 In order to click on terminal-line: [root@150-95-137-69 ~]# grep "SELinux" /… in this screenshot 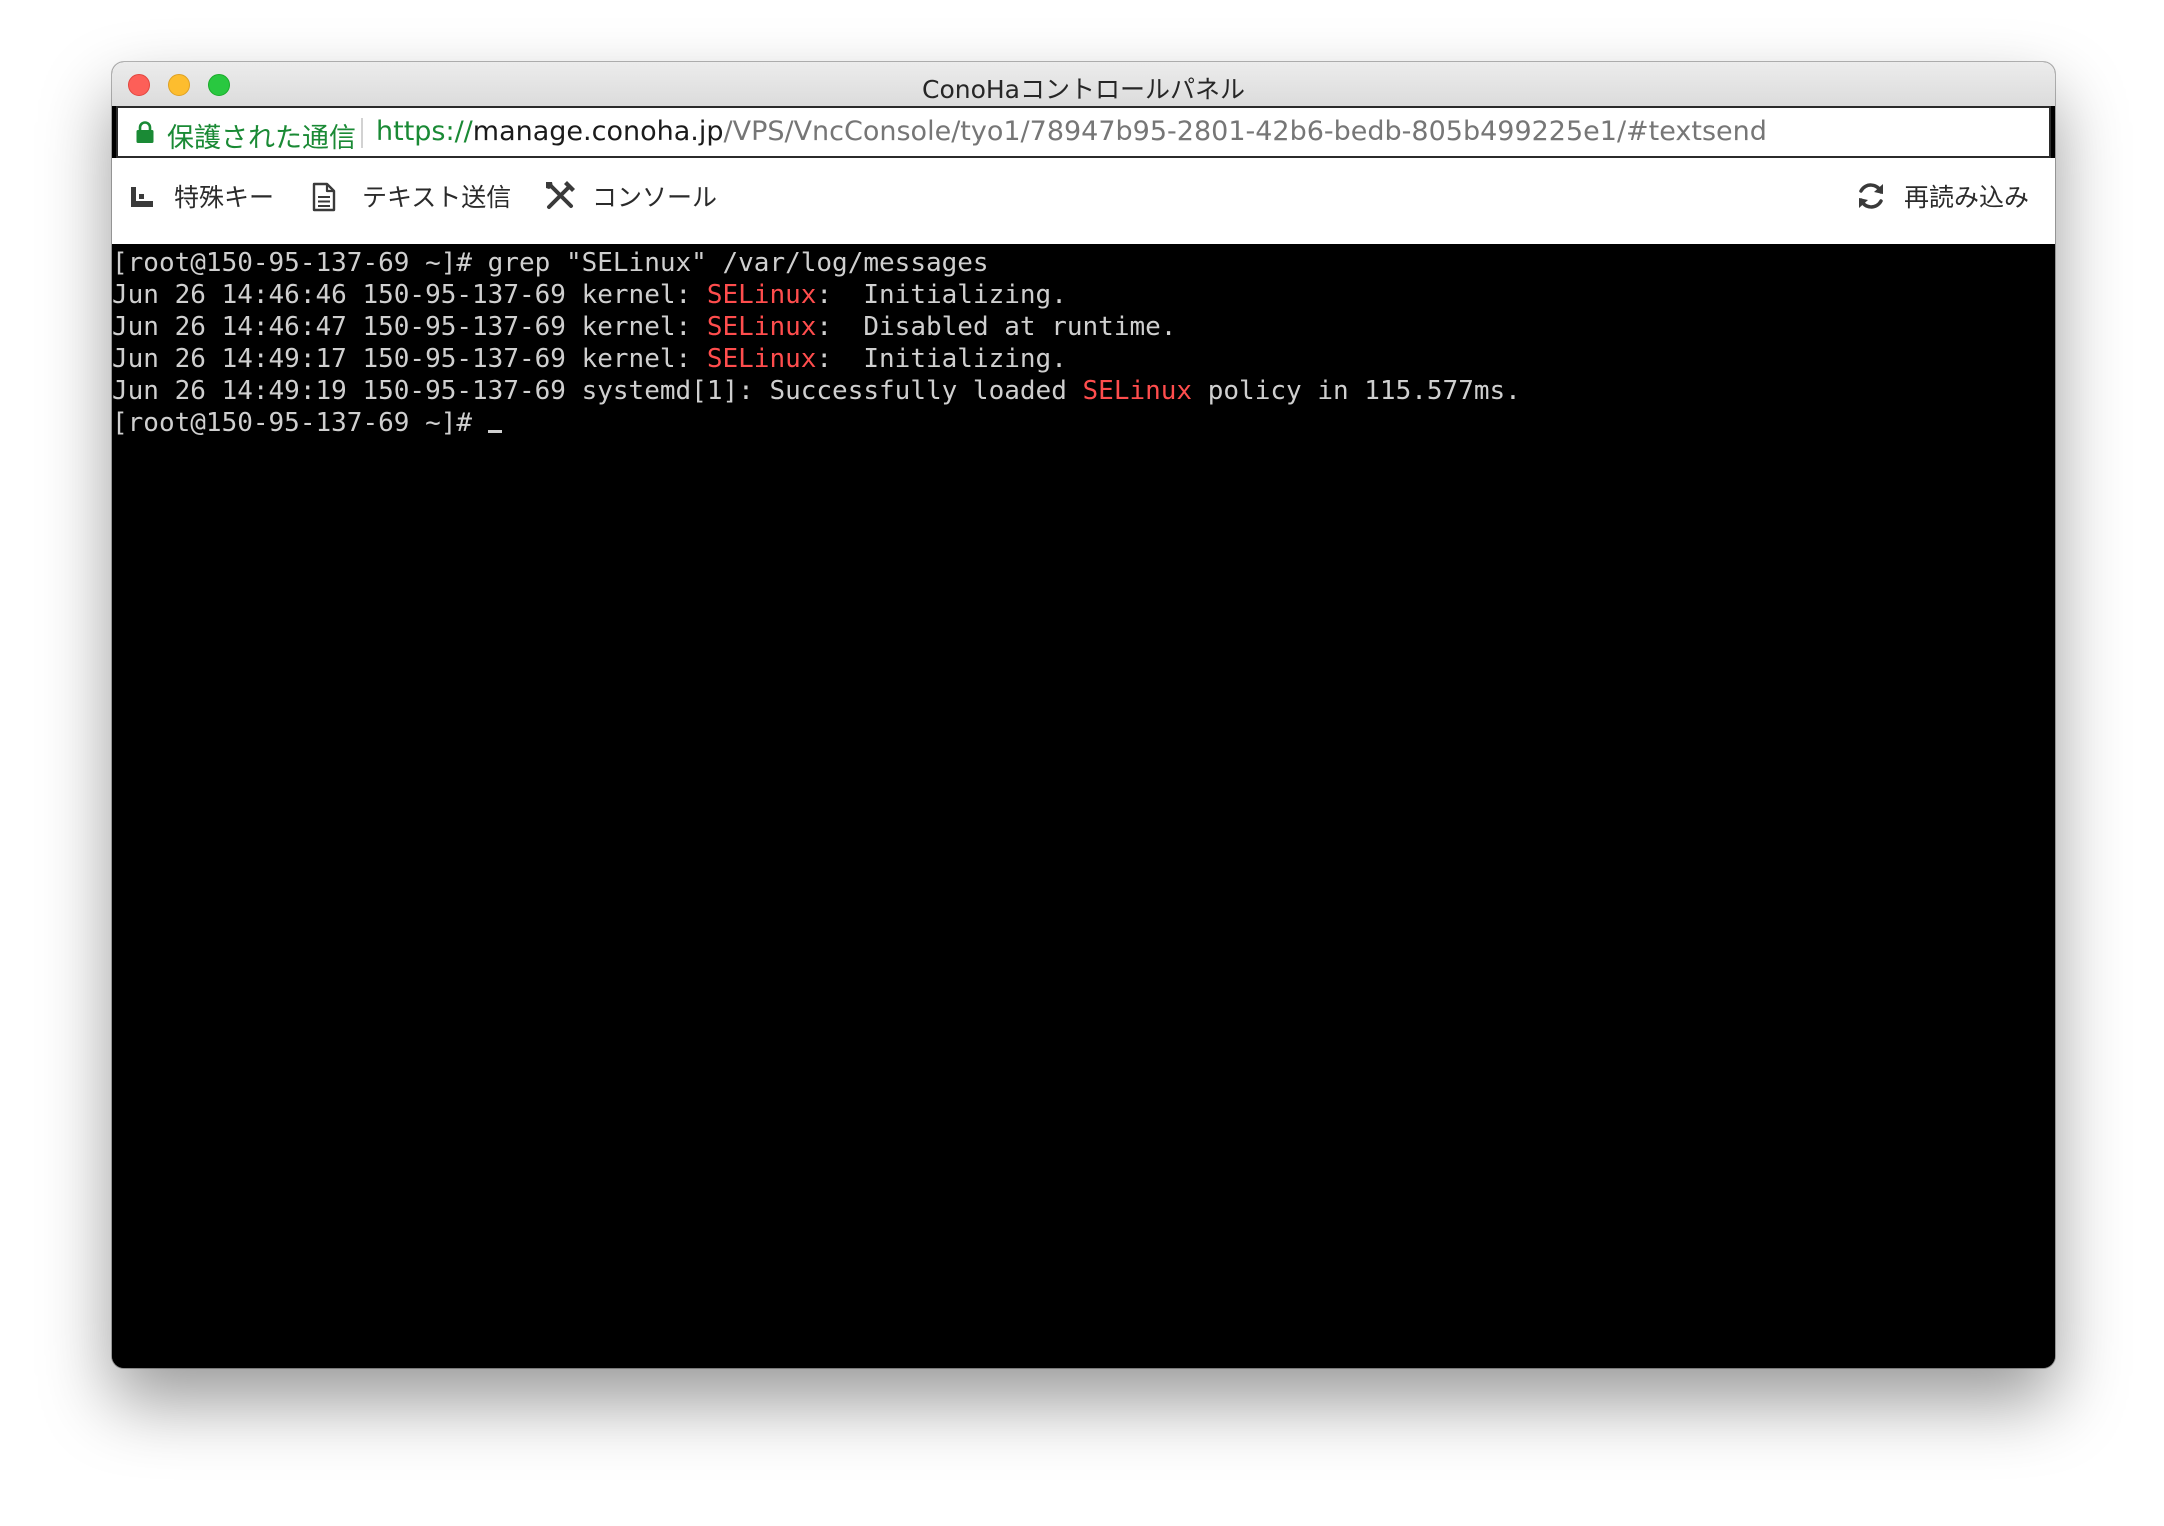, I will do `click(1083, 263)`.